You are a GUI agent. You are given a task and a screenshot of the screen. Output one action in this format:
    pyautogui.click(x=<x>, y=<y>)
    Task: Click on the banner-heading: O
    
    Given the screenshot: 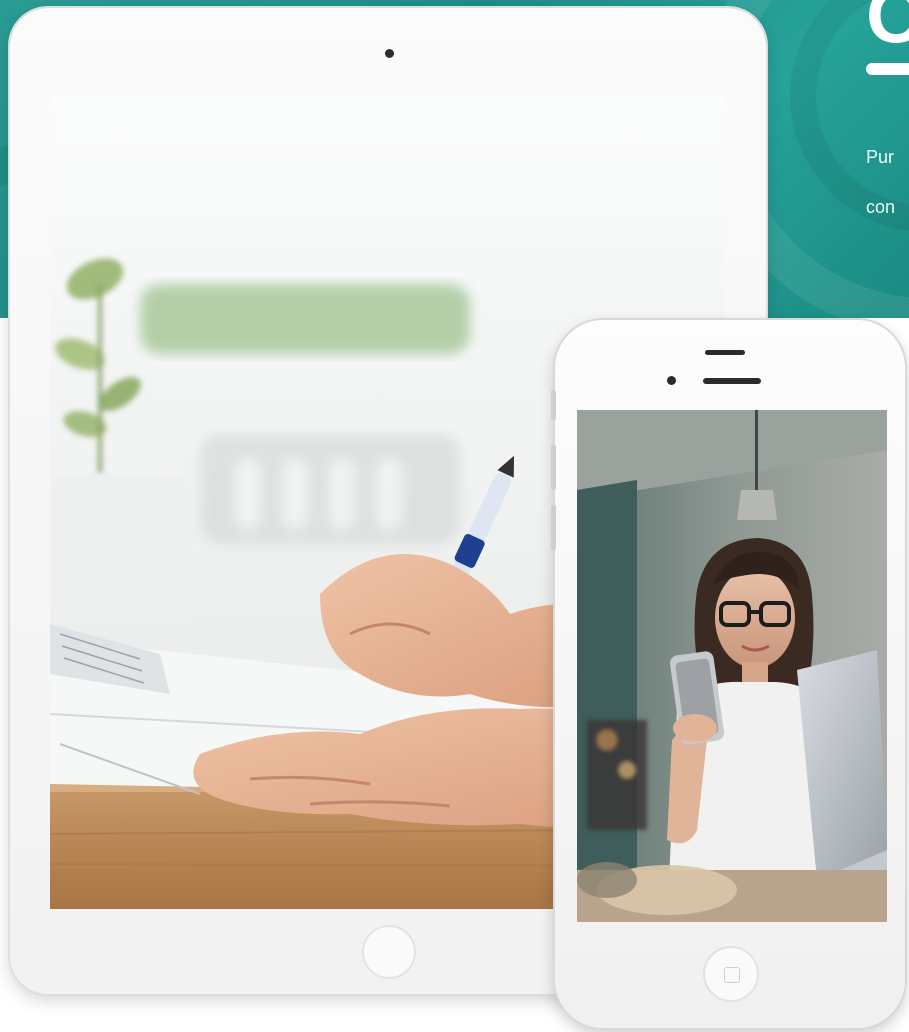 What is the action you would take?
    pyautogui.click(x=887, y=29)
    